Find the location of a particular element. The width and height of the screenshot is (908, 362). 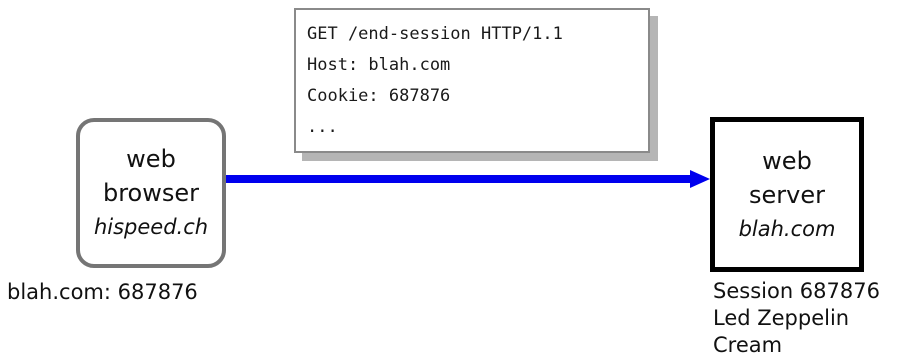

session-line-id: Session 687876 is located at coordinates (796, 291).